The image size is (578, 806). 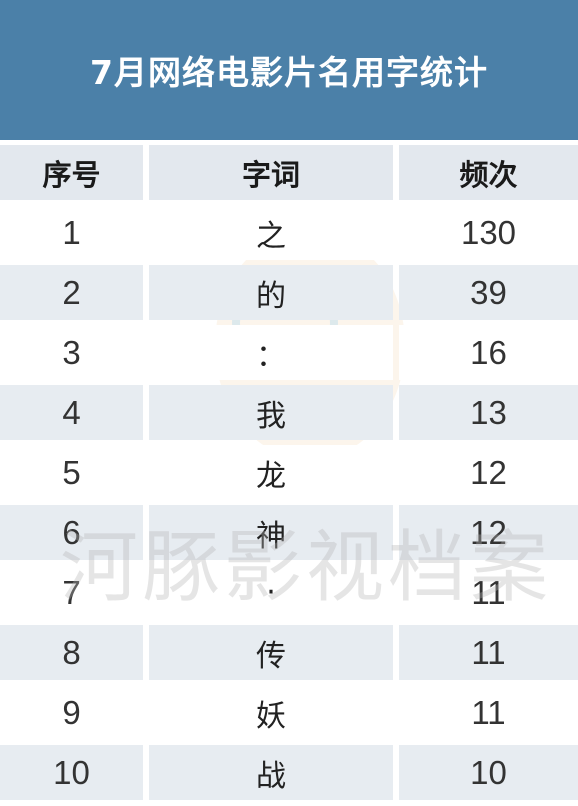 I want to click on cell-frequency: 130, so click(x=488, y=232).